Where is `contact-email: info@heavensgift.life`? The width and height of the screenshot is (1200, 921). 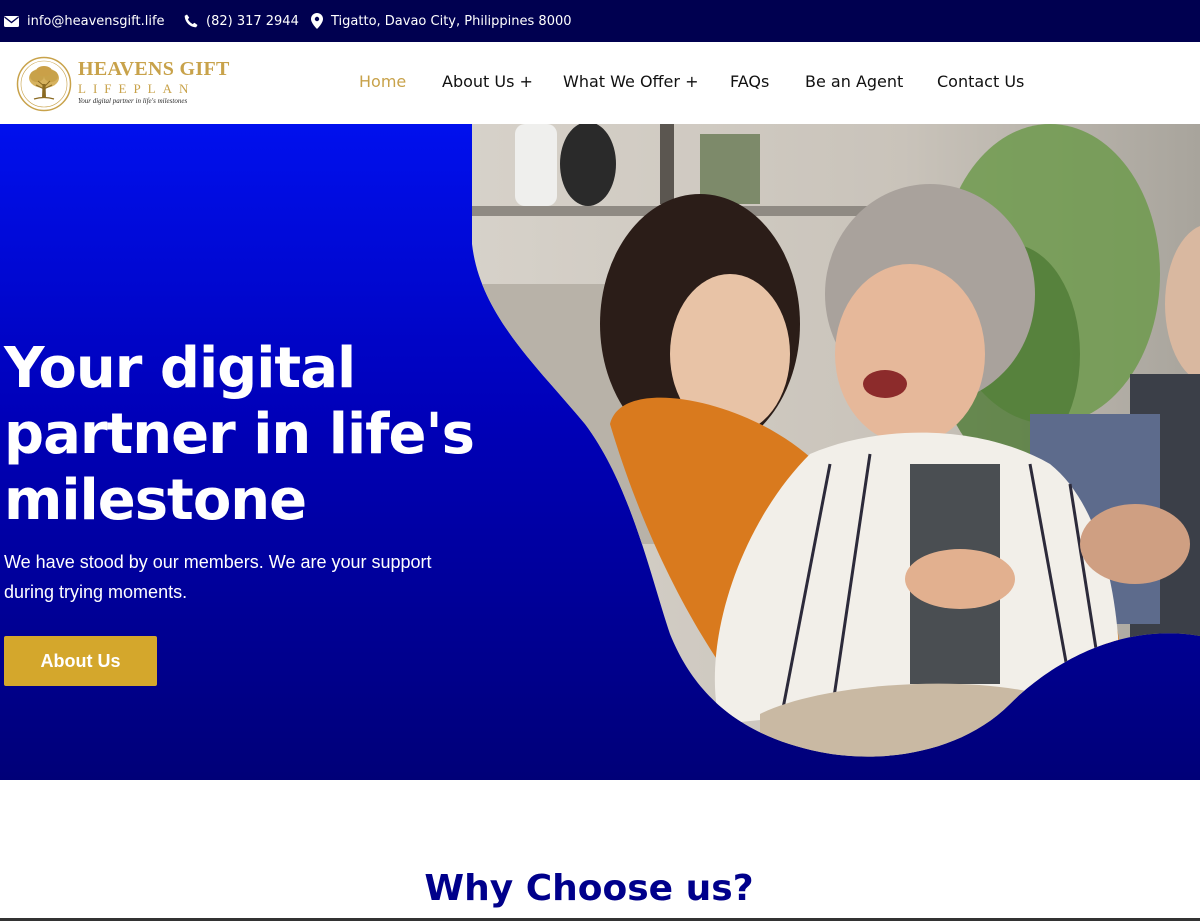
contact-email: info@heavensgift.life is located at coordinates (84, 21).